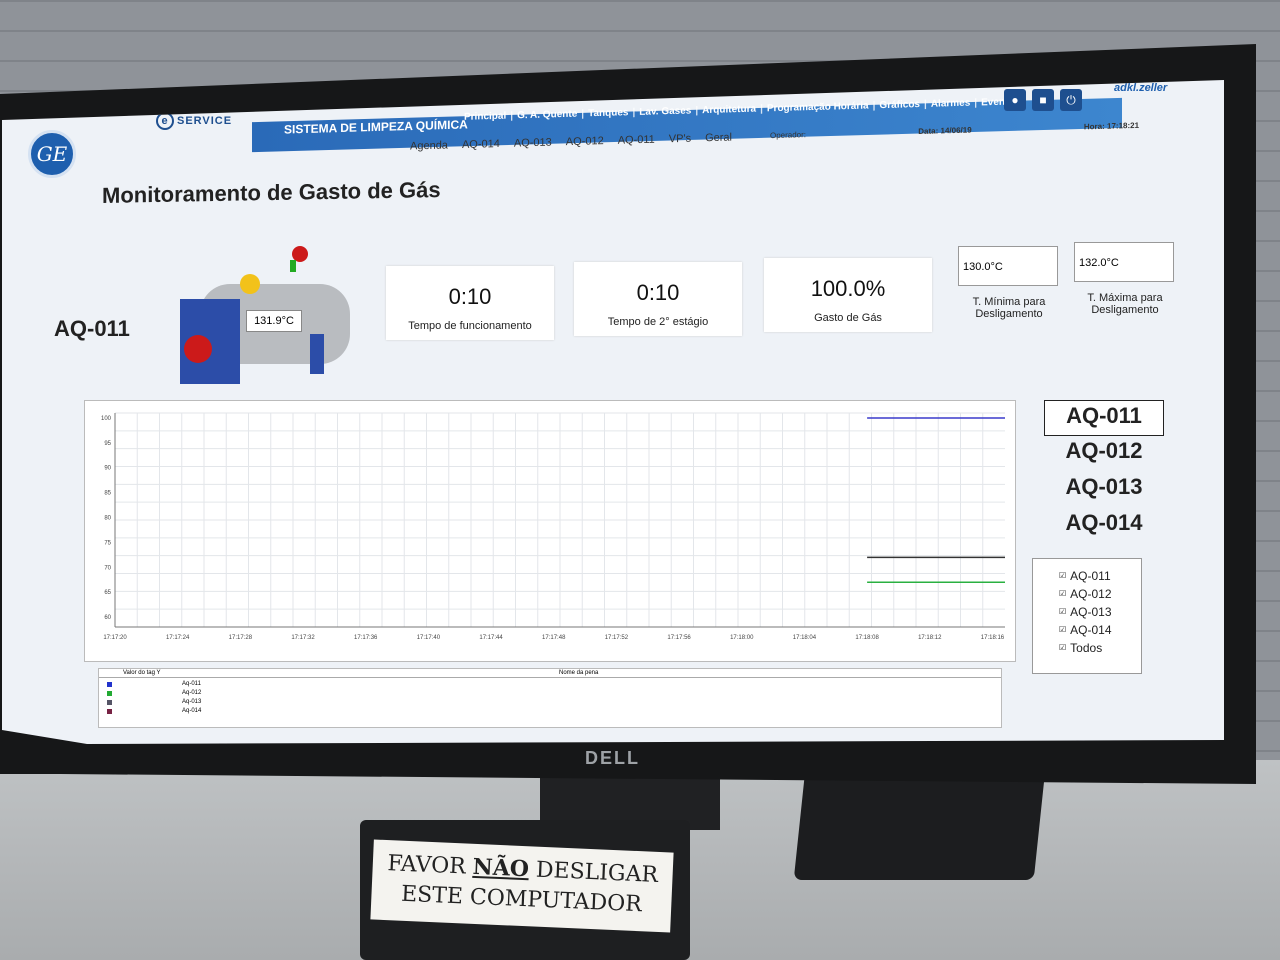 The height and width of the screenshot is (960, 1280). I want to click on menu-principal: Principal, so click(485, 117).